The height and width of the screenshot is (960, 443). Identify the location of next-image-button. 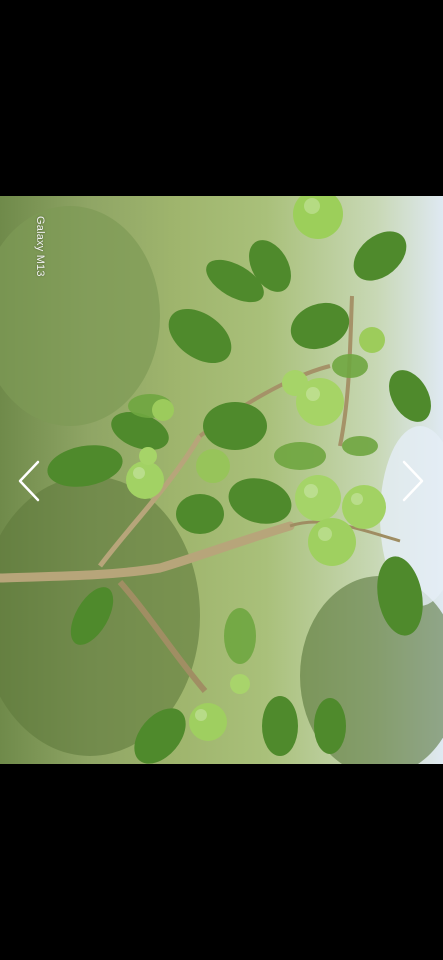
(413, 481).